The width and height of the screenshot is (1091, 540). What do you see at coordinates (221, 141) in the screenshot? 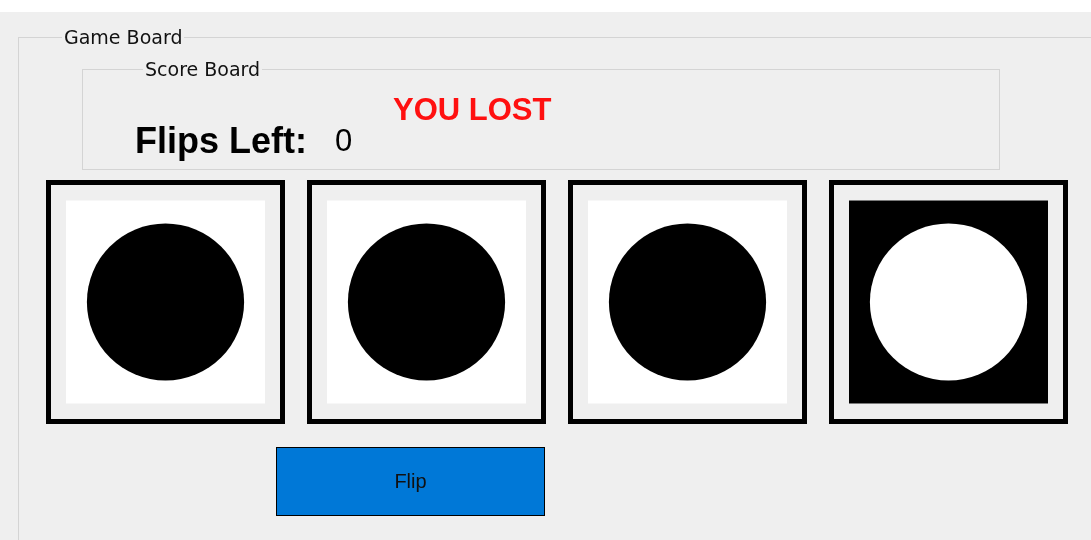
I see `flips-left-label: Flips Left:` at bounding box center [221, 141].